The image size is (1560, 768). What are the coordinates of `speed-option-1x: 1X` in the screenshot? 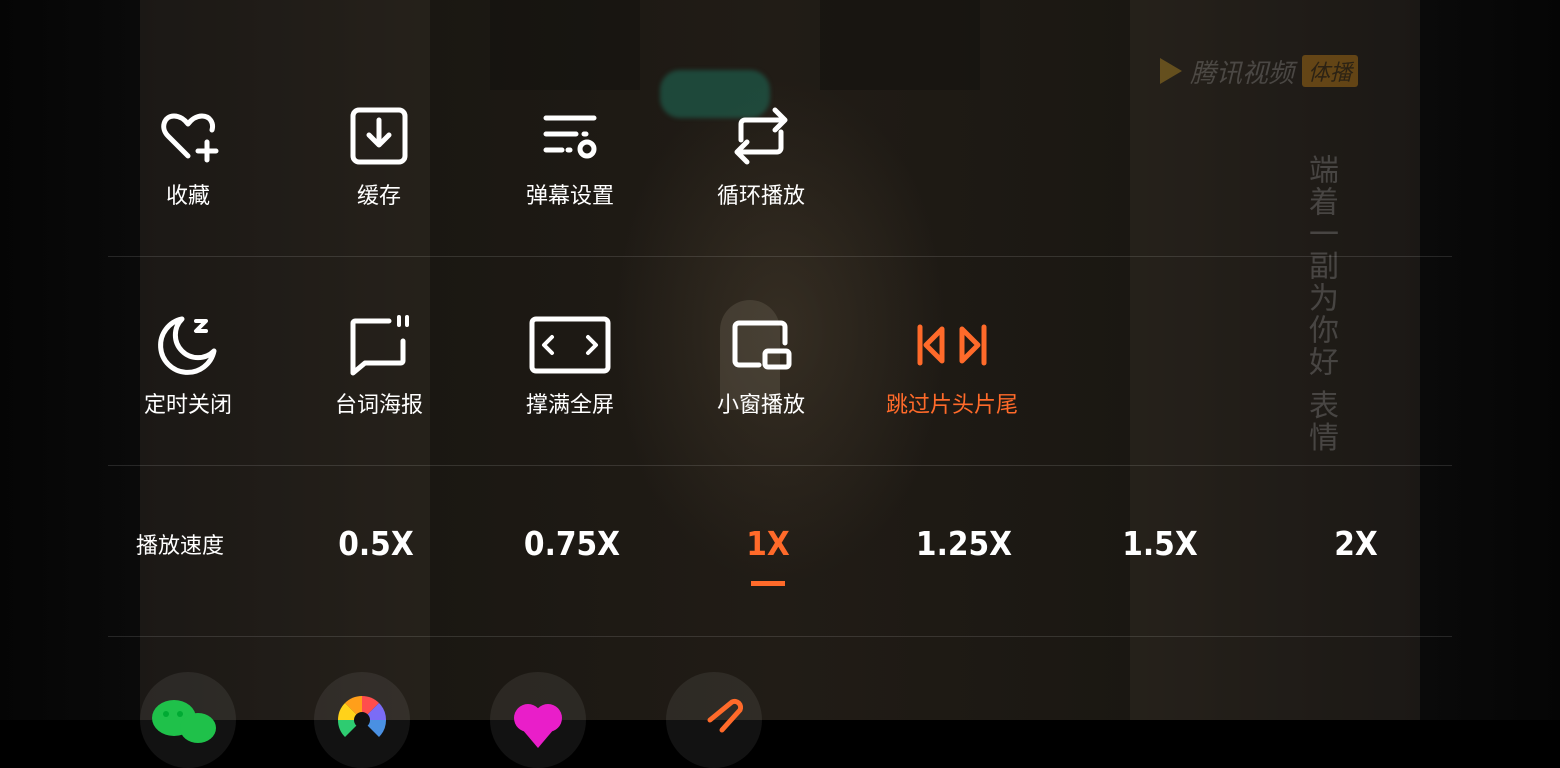 It's located at (768, 543).